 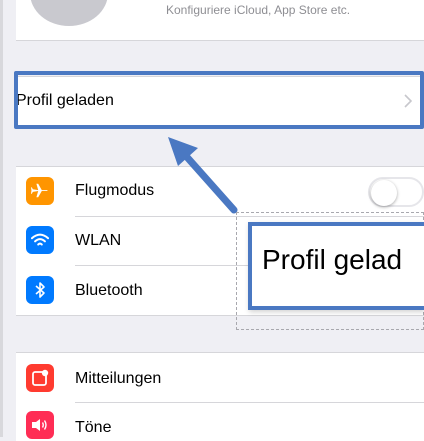 I want to click on zoom-callout: Profil gelad, so click(x=336, y=266).